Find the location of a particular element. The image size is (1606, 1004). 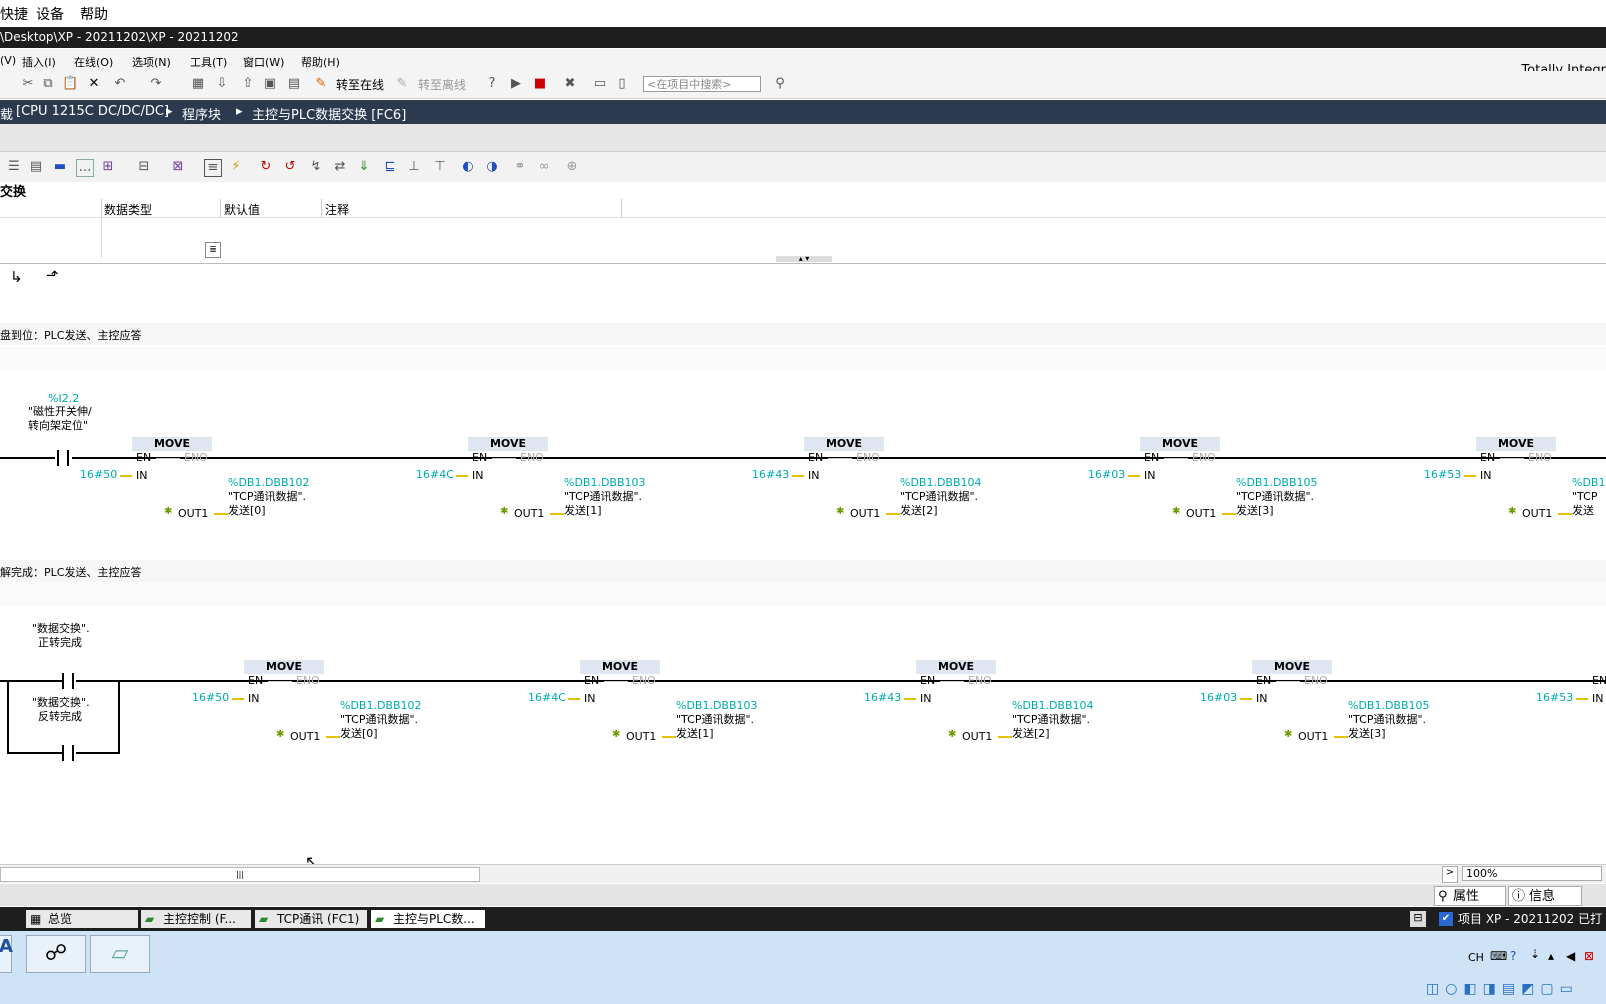

go-online-button: 转至在线 is located at coordinates (360, 84).